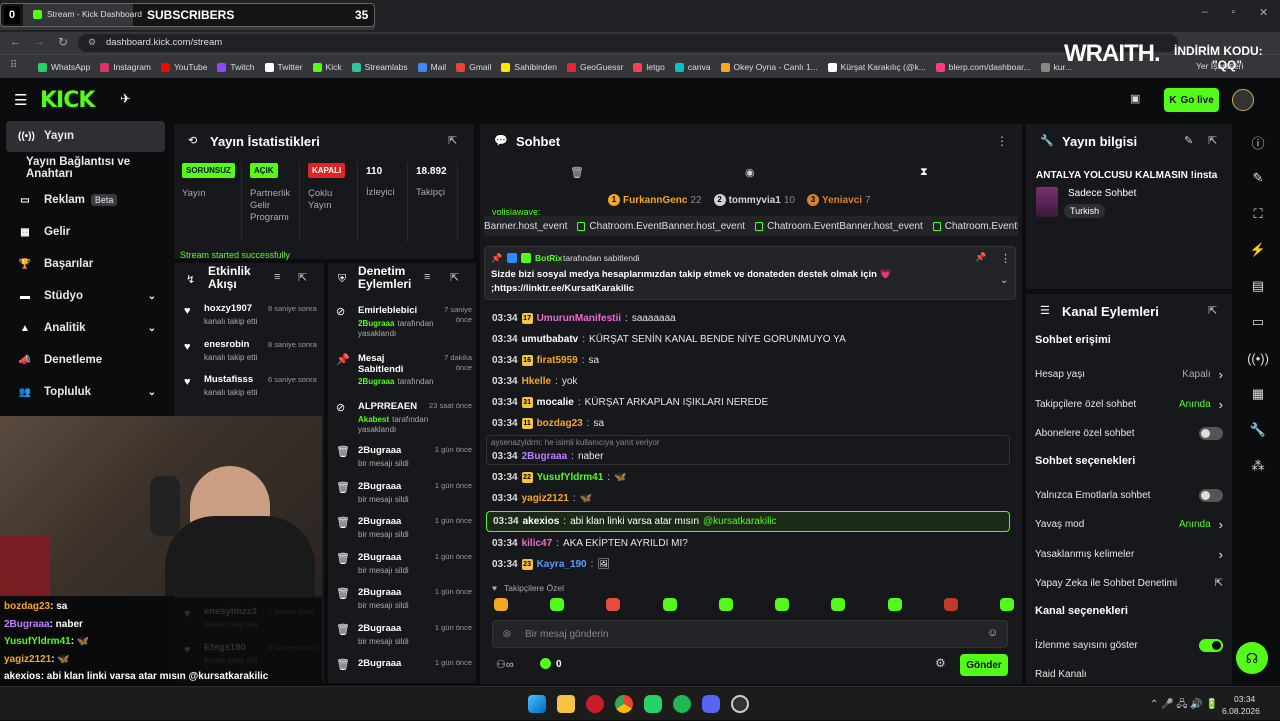 This screenshot has height=721, width=1280. I want to click on activity-user: hoxzy1907, so click(228, 308).